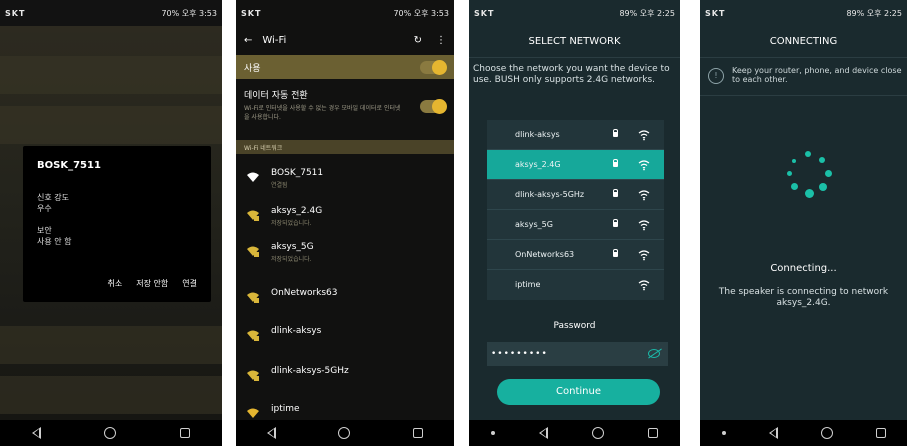  I want to click on wifi-list-item: dlink-aksys, so click(345, 336).